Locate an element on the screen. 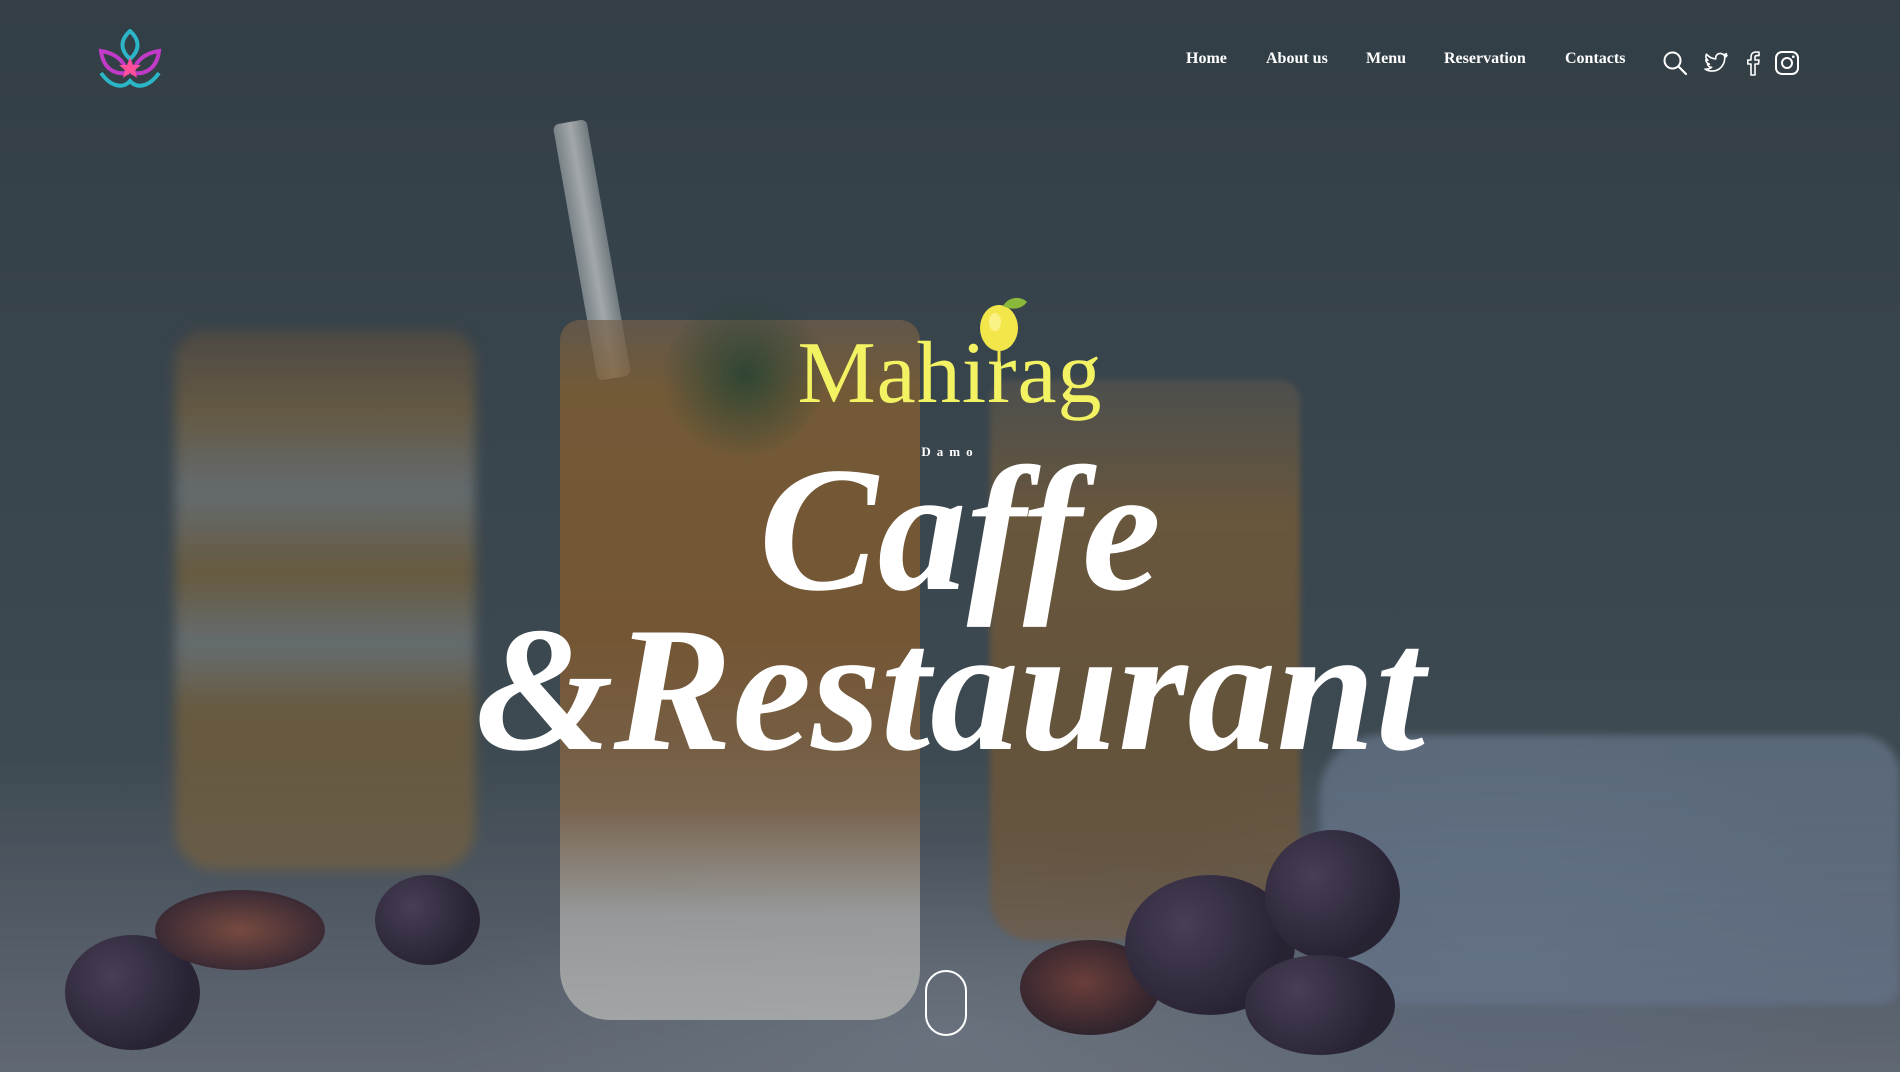 The width and height of the screenshot is (1900, 1072). nav-home: Home is located at coordinates (1206, 59).